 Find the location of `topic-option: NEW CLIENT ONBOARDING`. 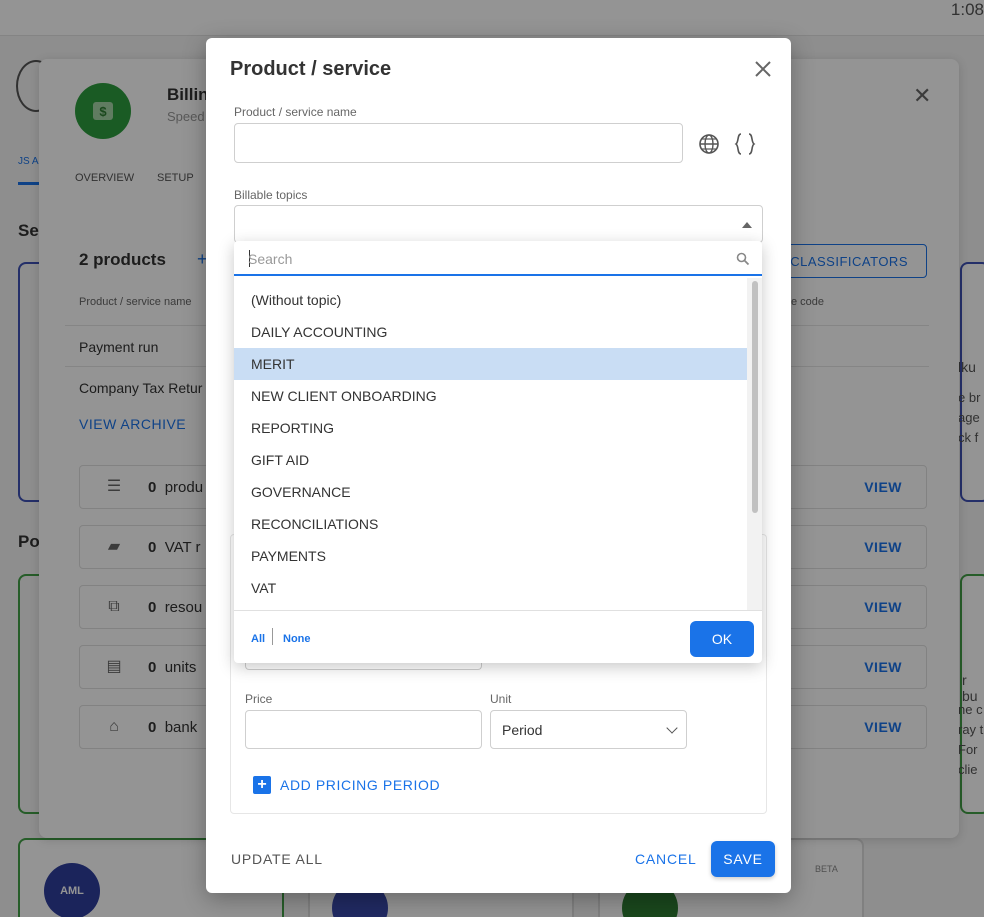

topic-option: NEW CLIENT ONBOARDING is located at coordinates (490, 396).